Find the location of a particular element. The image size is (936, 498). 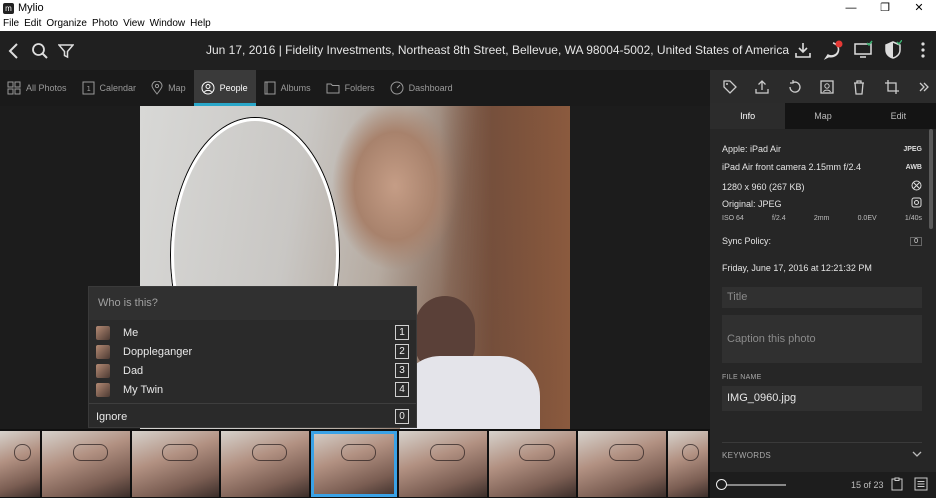

divider is located at coordinates (822, 442).